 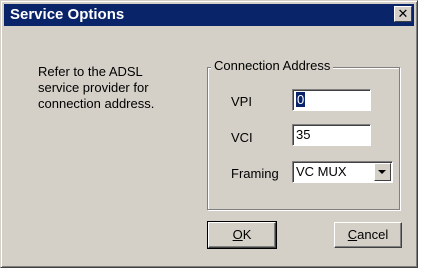 What do you see at coordinates (303, 134) in the screenshot?
I see `vci-value: 35` at bounding box center [303, 134].